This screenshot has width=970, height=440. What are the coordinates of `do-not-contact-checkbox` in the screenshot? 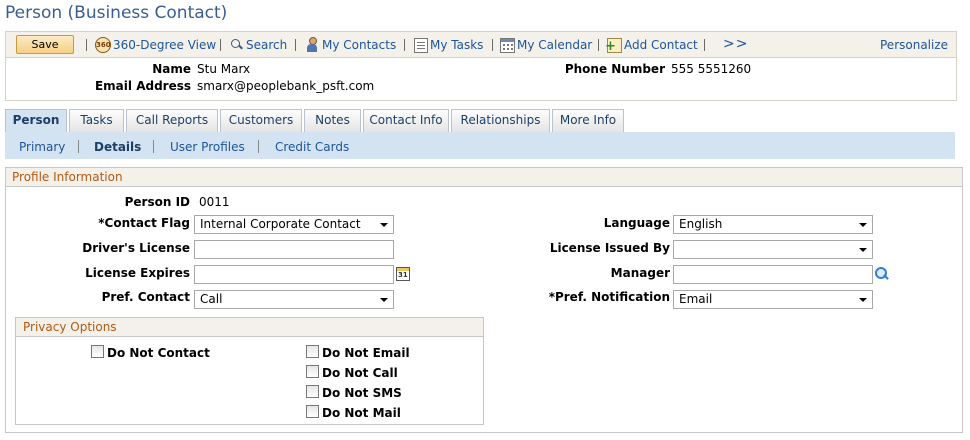 It's located at (97, 351).